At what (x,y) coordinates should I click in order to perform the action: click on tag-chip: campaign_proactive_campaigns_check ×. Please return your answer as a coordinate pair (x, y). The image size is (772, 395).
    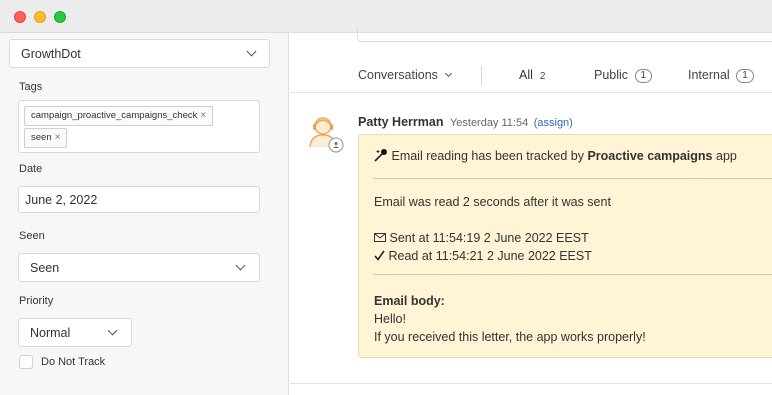
    Looking at the image, I should click on (119, 116).